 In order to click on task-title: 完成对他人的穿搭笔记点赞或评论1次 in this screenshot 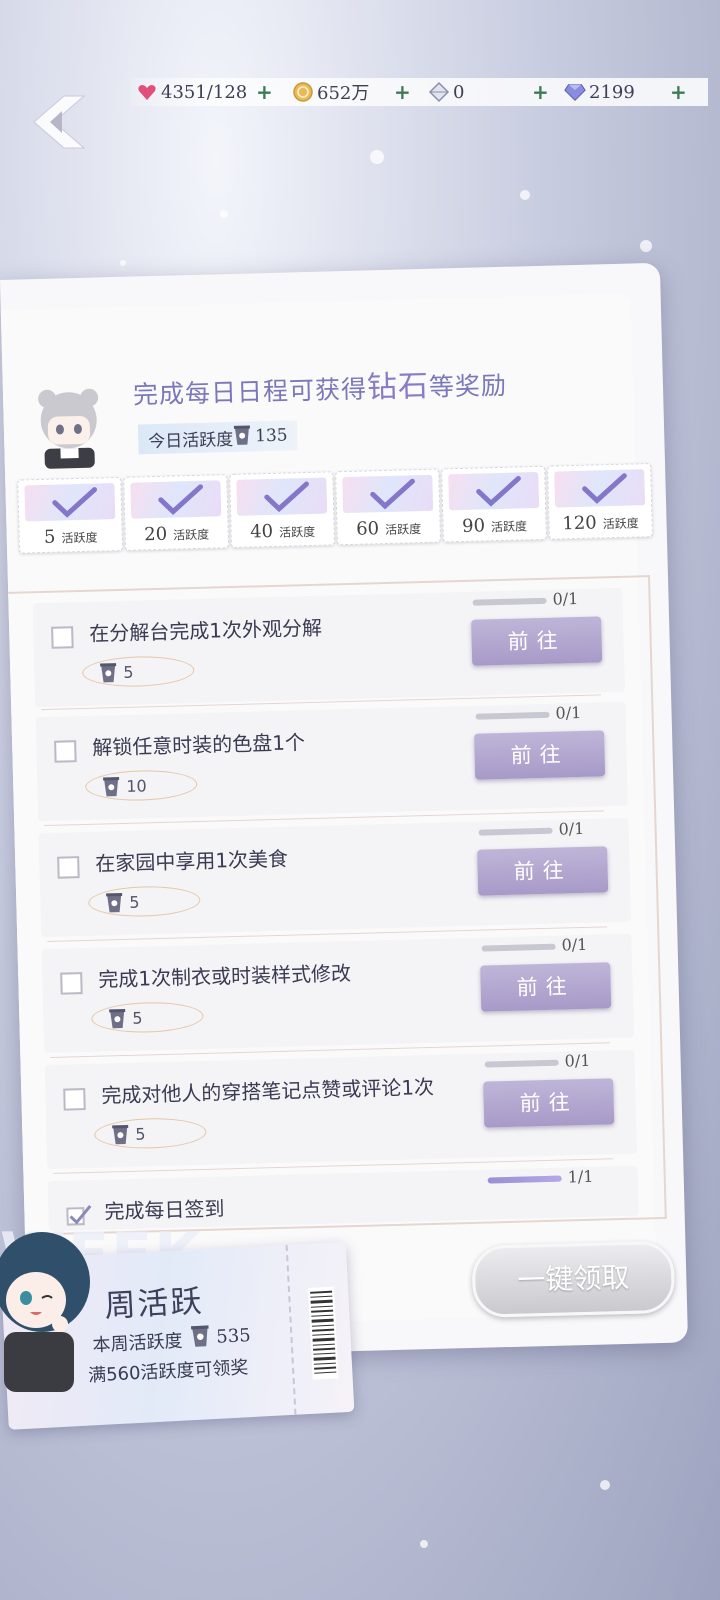, I will do `click(268, 1091)`.